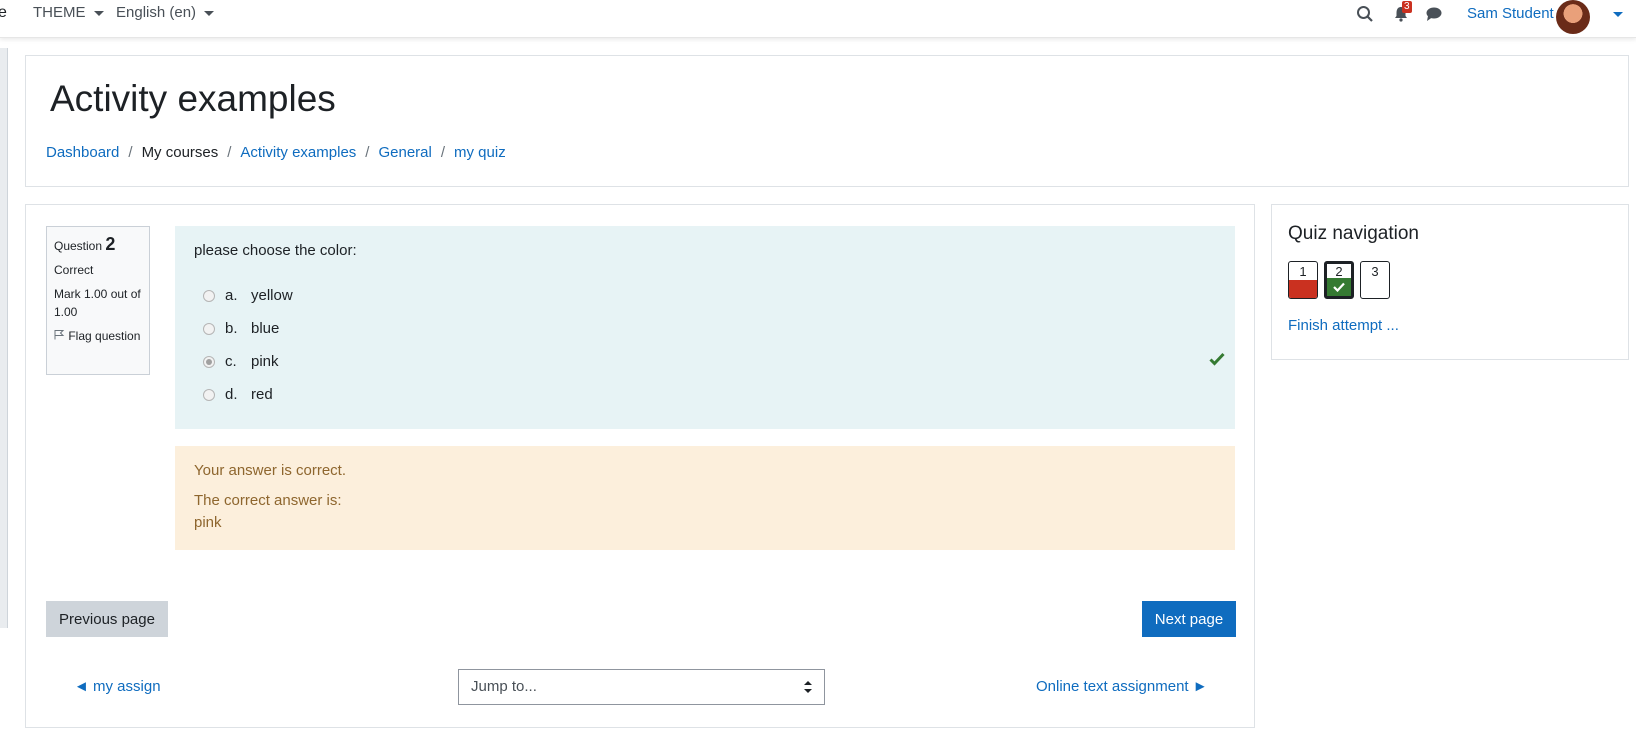  I want to click on answer-text: yellow, so click(272, 295).